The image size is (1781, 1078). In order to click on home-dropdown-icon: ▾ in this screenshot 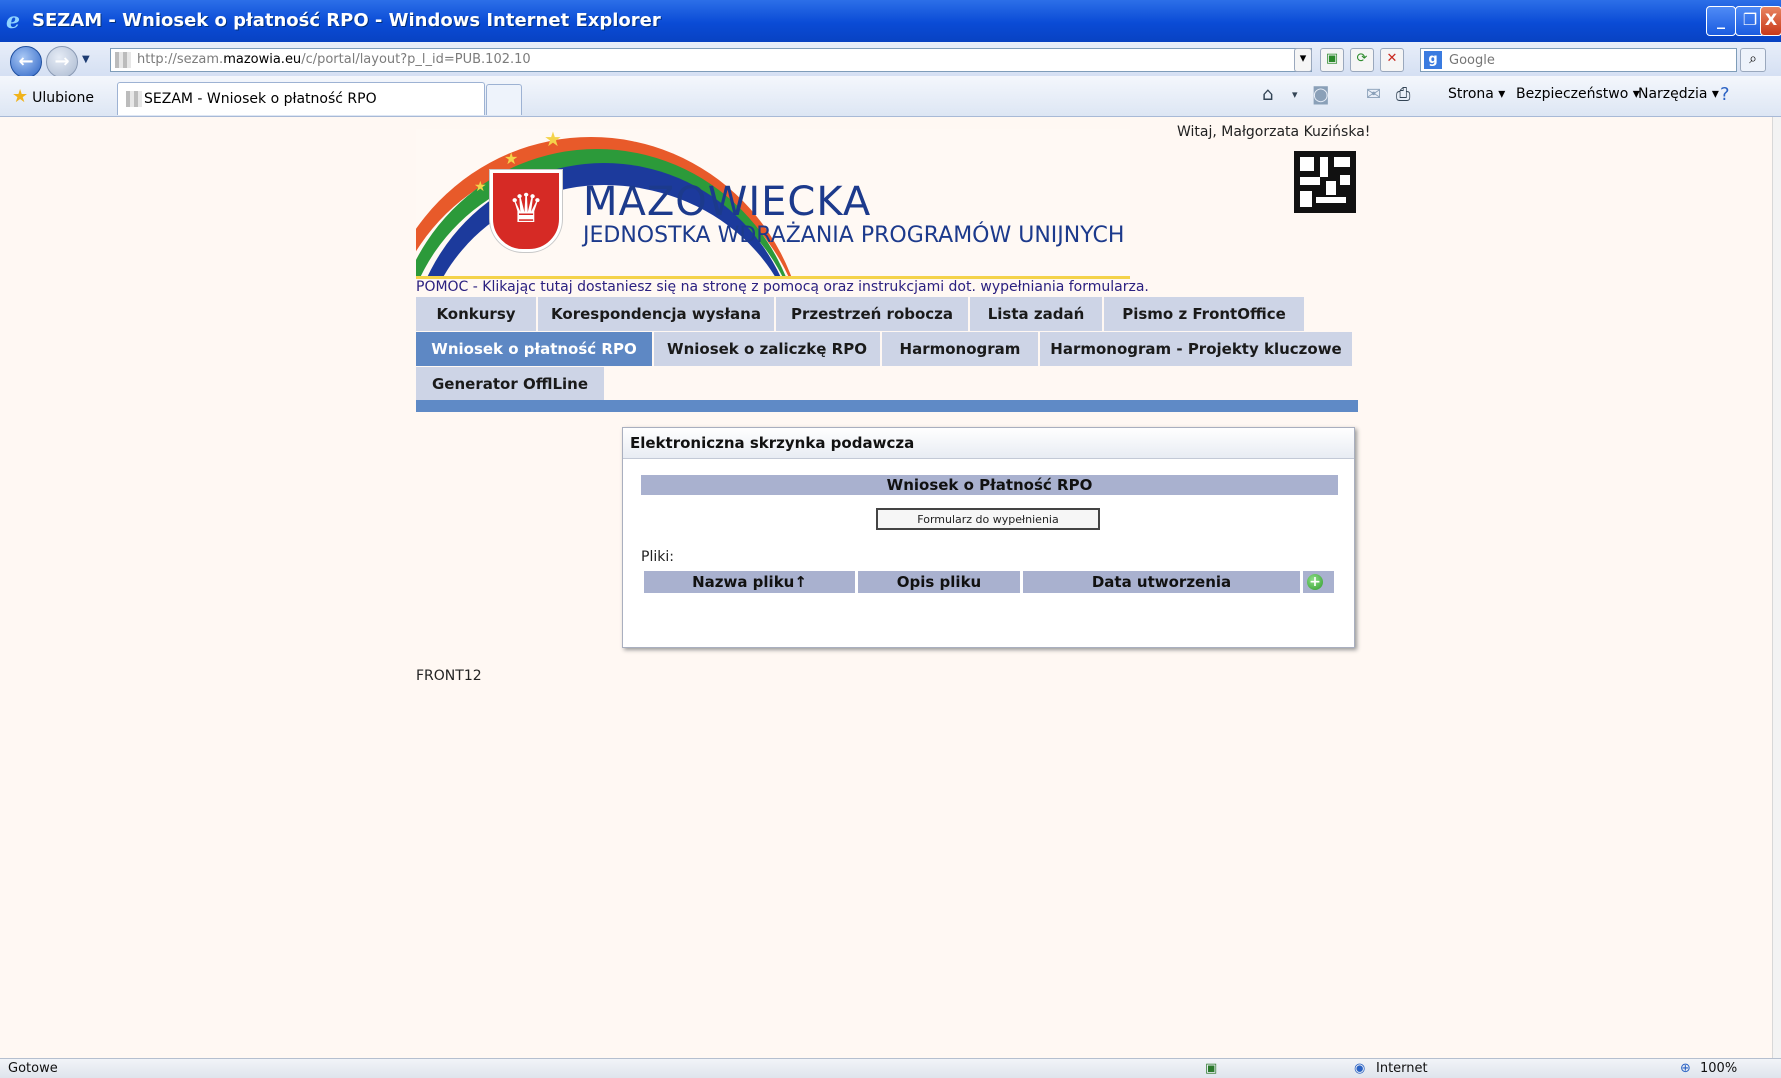, I will do `click(1295, 94)`.